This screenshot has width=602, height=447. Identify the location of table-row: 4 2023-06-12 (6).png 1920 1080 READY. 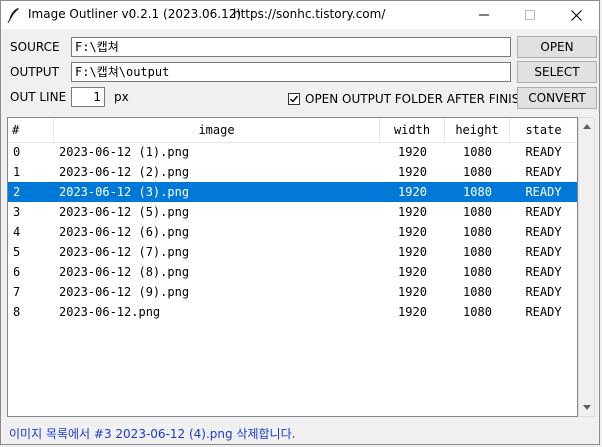
(292, 232).